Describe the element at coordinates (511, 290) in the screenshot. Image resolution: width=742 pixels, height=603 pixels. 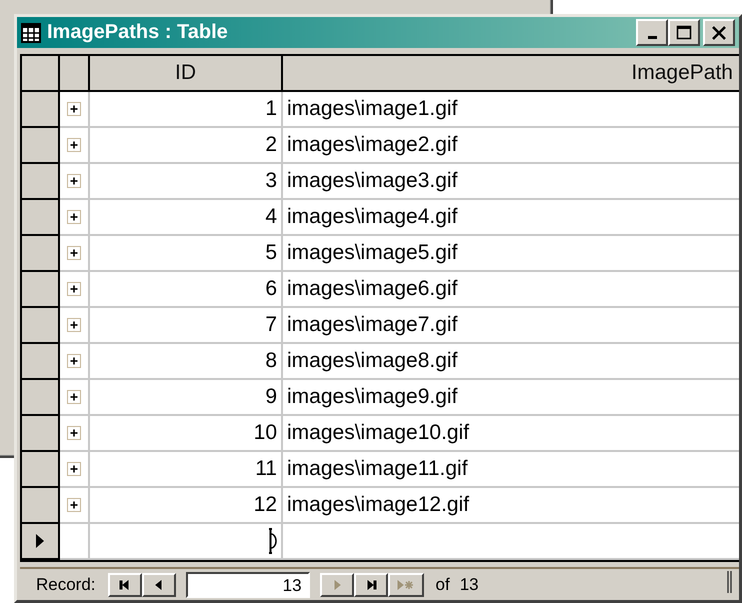
I see `table-cell: images\image6.gif` at that location.